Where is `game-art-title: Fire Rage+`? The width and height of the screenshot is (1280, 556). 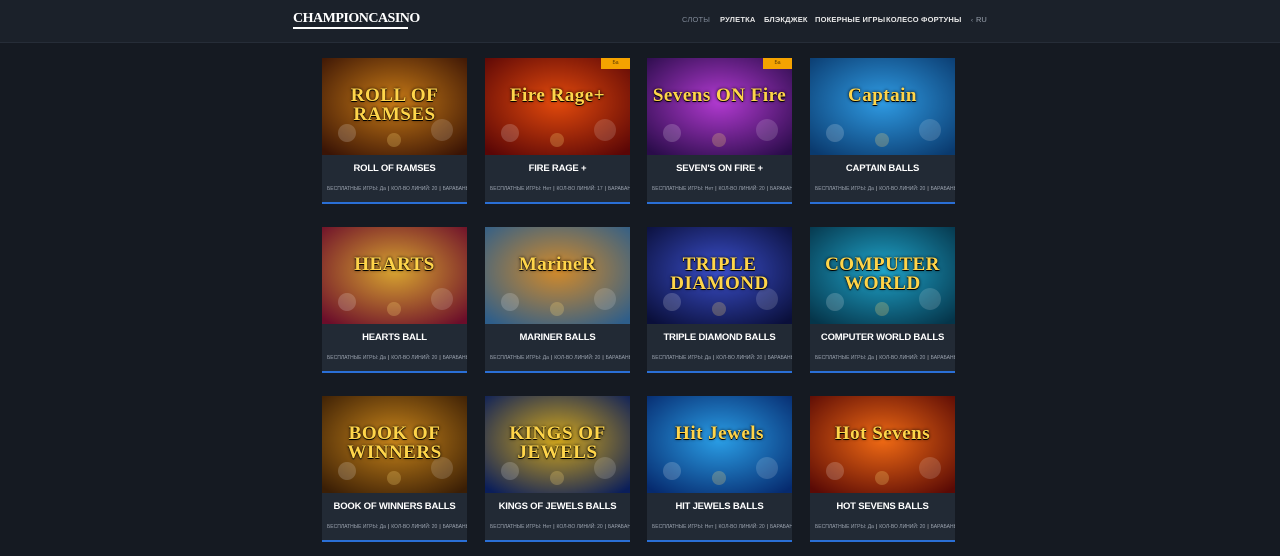
game-art-title: Fire Rage+ is located at coordinates (557, 95).